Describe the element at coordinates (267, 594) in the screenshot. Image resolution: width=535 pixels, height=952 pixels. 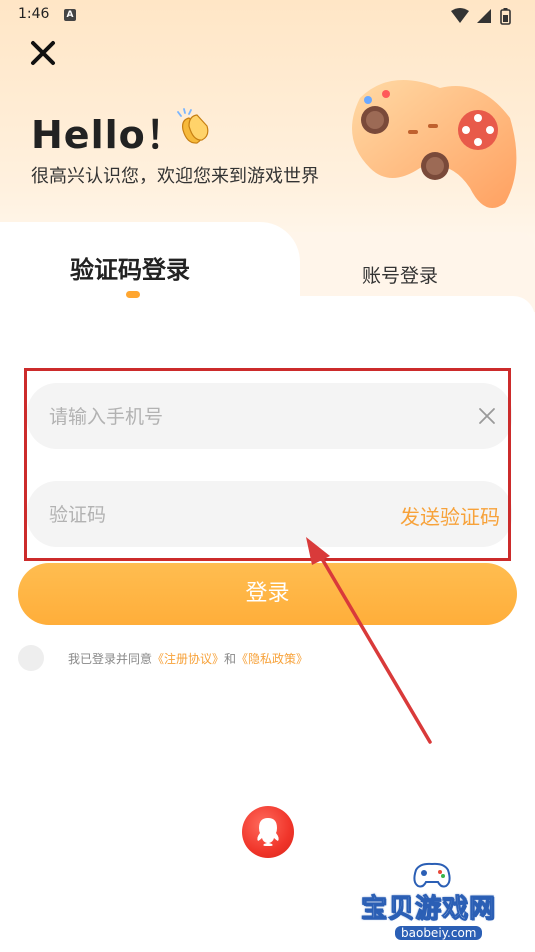
I see `login-button: 登录` at that location.